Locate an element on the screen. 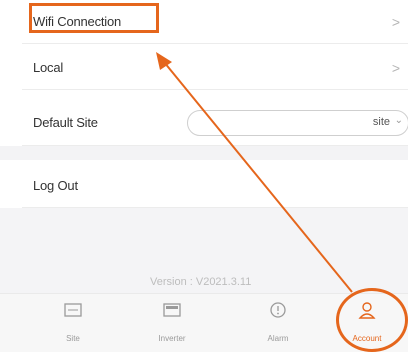 The width and height of the screenshot is (408, 352). local-label: Local is located at coordinates (48, 67).